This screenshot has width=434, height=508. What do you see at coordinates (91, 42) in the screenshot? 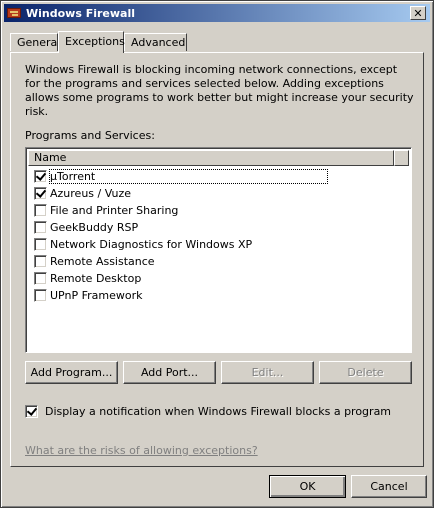
I see `tab-exceptions: Exceptions` at bounding box center [91, 42].